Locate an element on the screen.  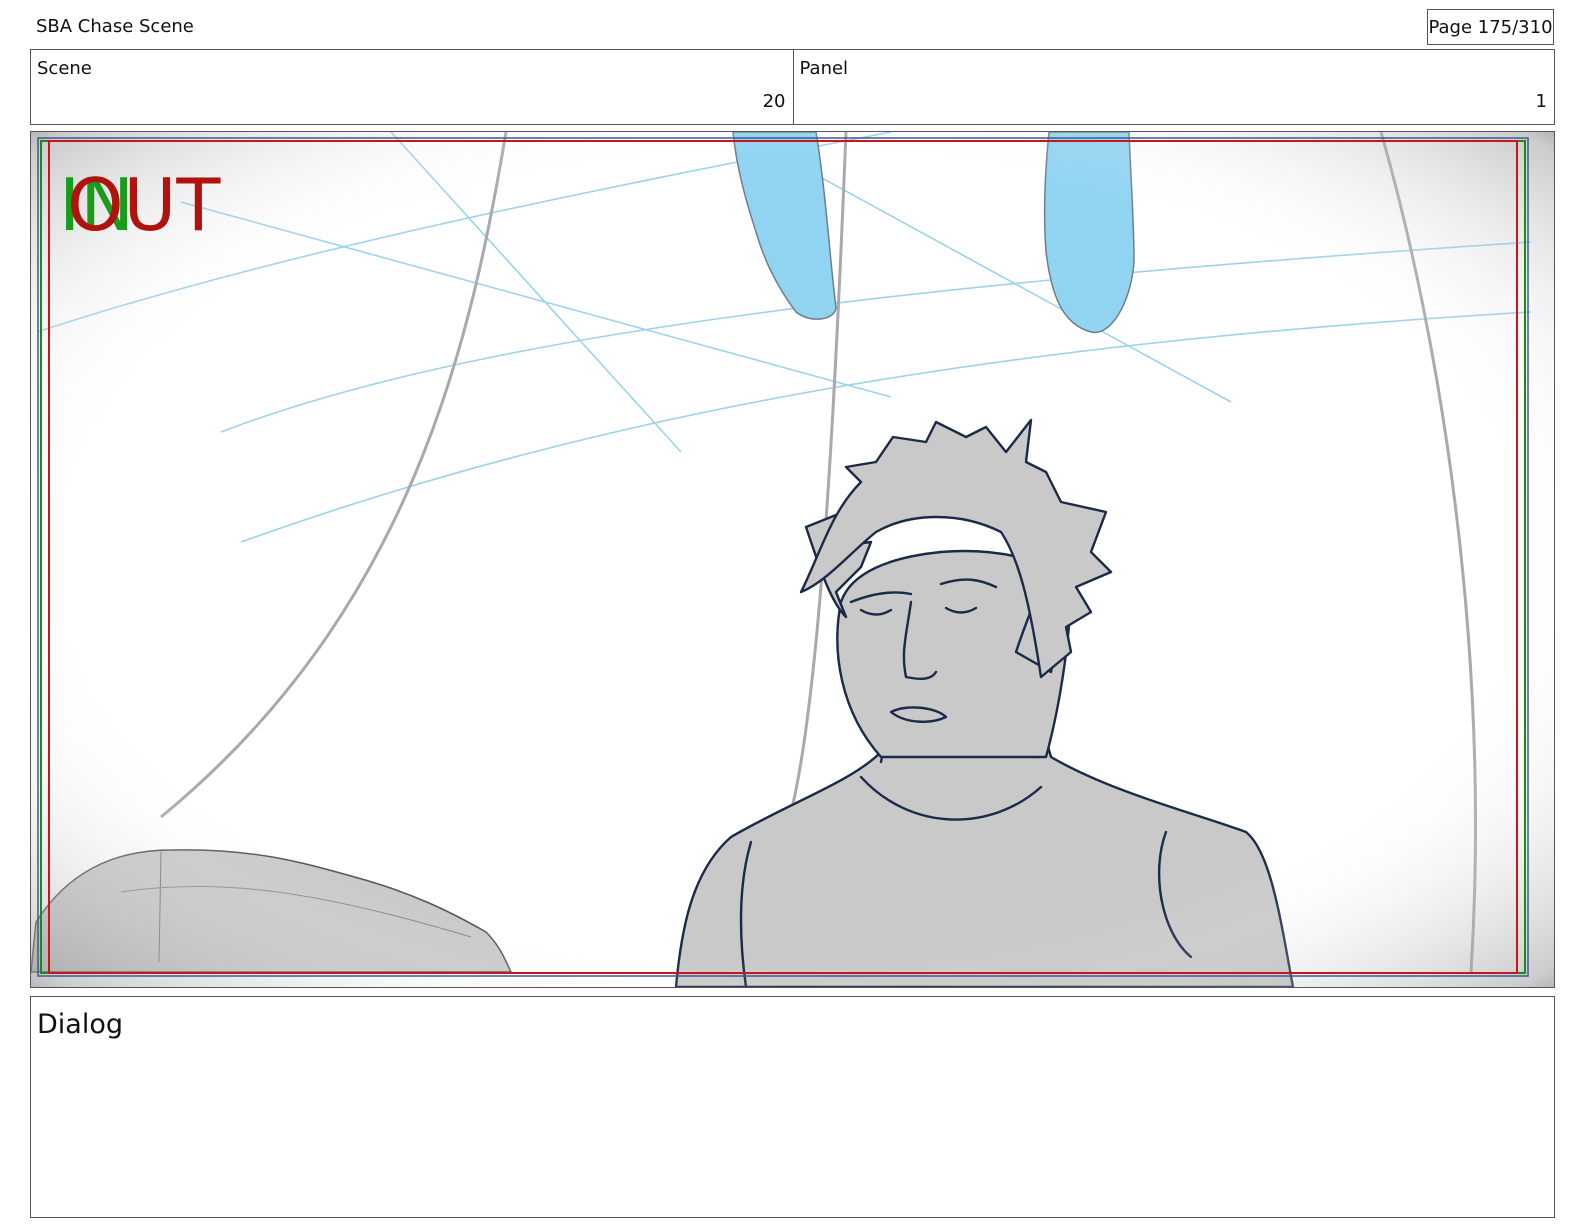
page-indicator: Page 175/310 is located at coordinates (1490, 27).